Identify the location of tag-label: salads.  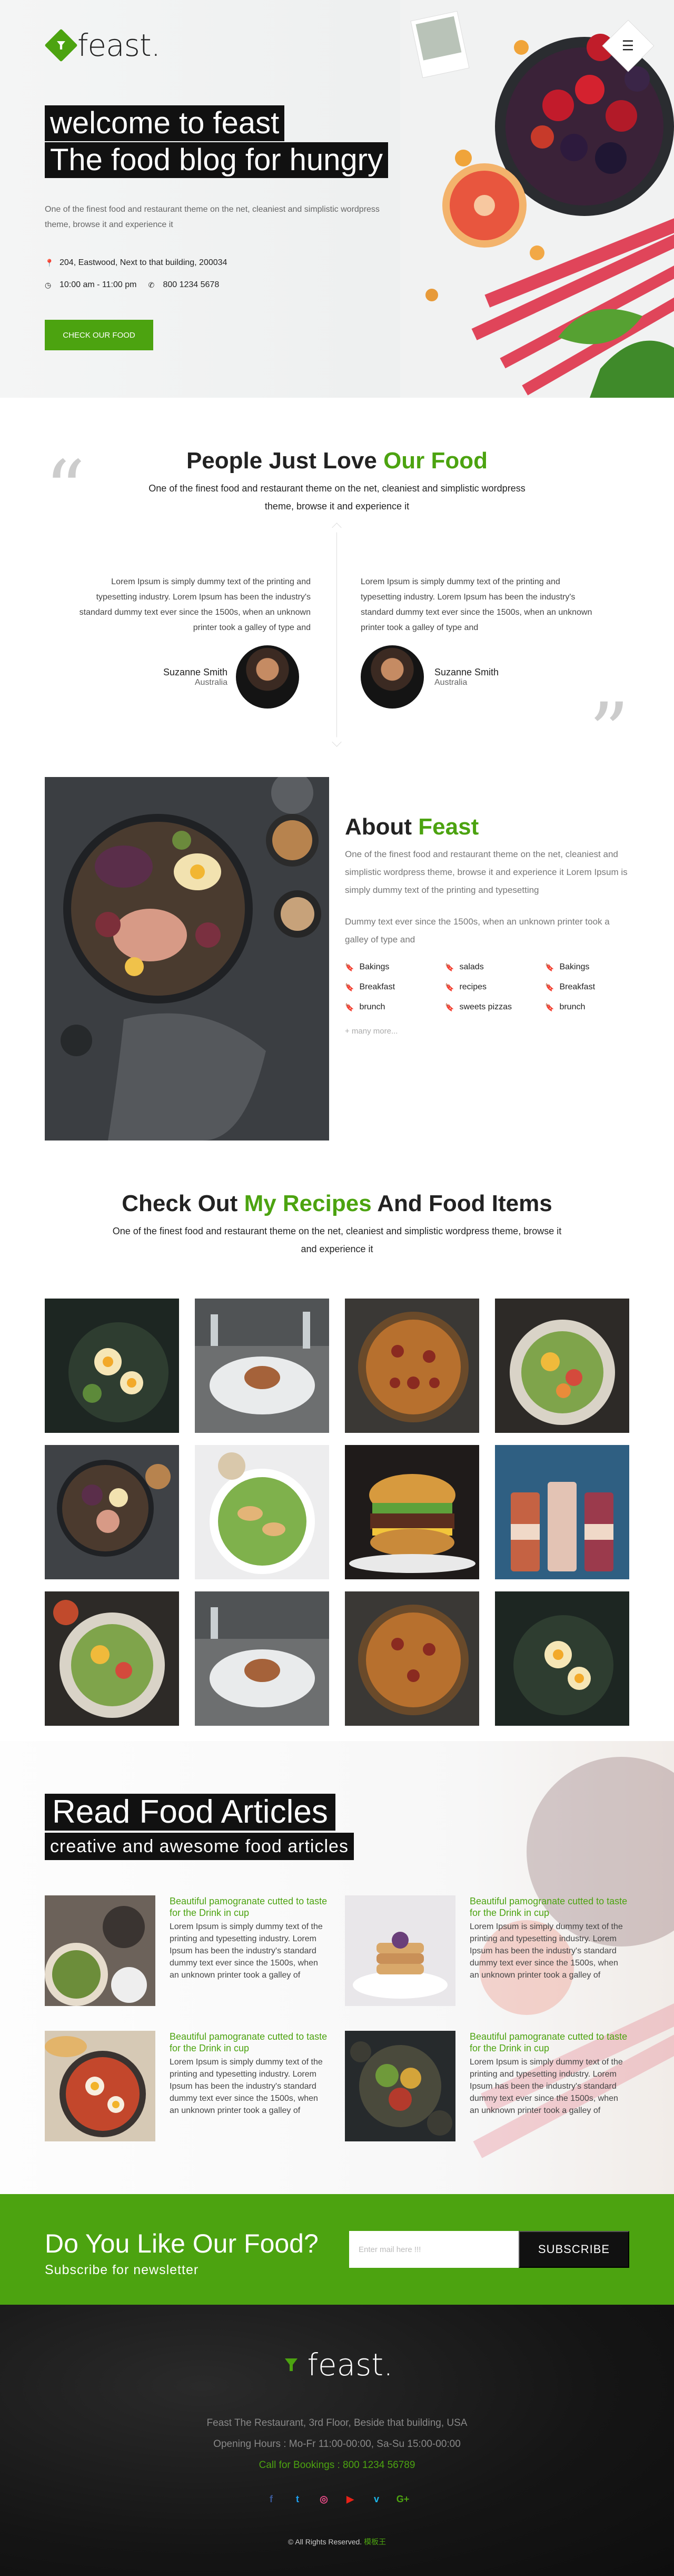
(472, 966).